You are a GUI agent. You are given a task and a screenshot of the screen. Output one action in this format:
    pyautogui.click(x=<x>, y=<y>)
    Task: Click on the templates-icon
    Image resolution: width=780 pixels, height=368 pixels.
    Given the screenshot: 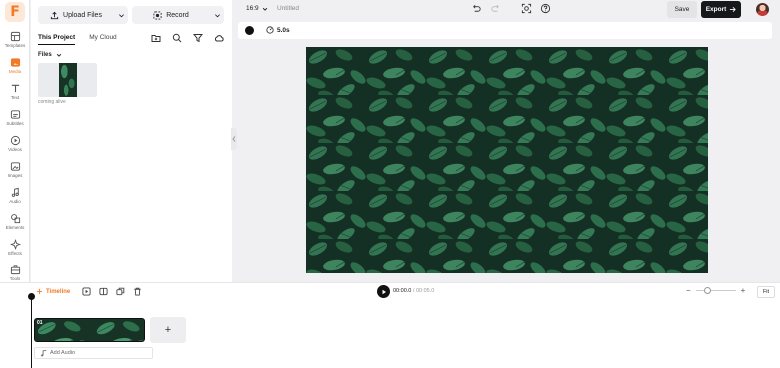 What is the action you would take?
    pyautogui.click(x=15, y=36)
    